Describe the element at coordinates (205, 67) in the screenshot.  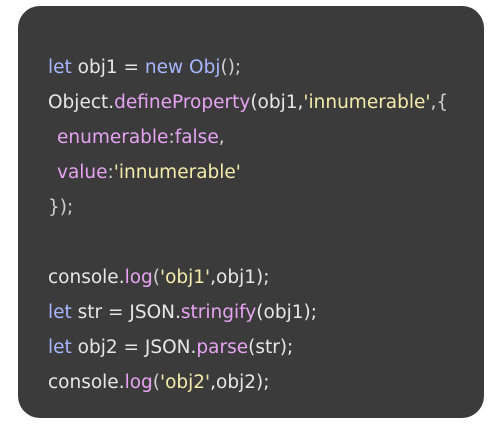
I see `class-name: Obj` at that location.